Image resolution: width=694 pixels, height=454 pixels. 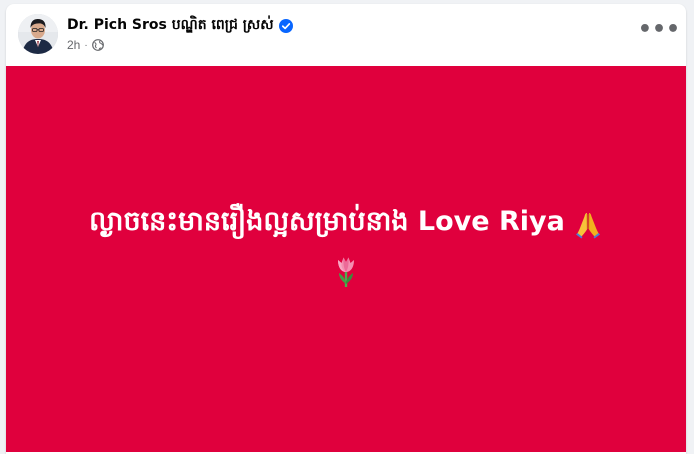 I want to click on more-options-button: •••, so click(x=659, y=34).